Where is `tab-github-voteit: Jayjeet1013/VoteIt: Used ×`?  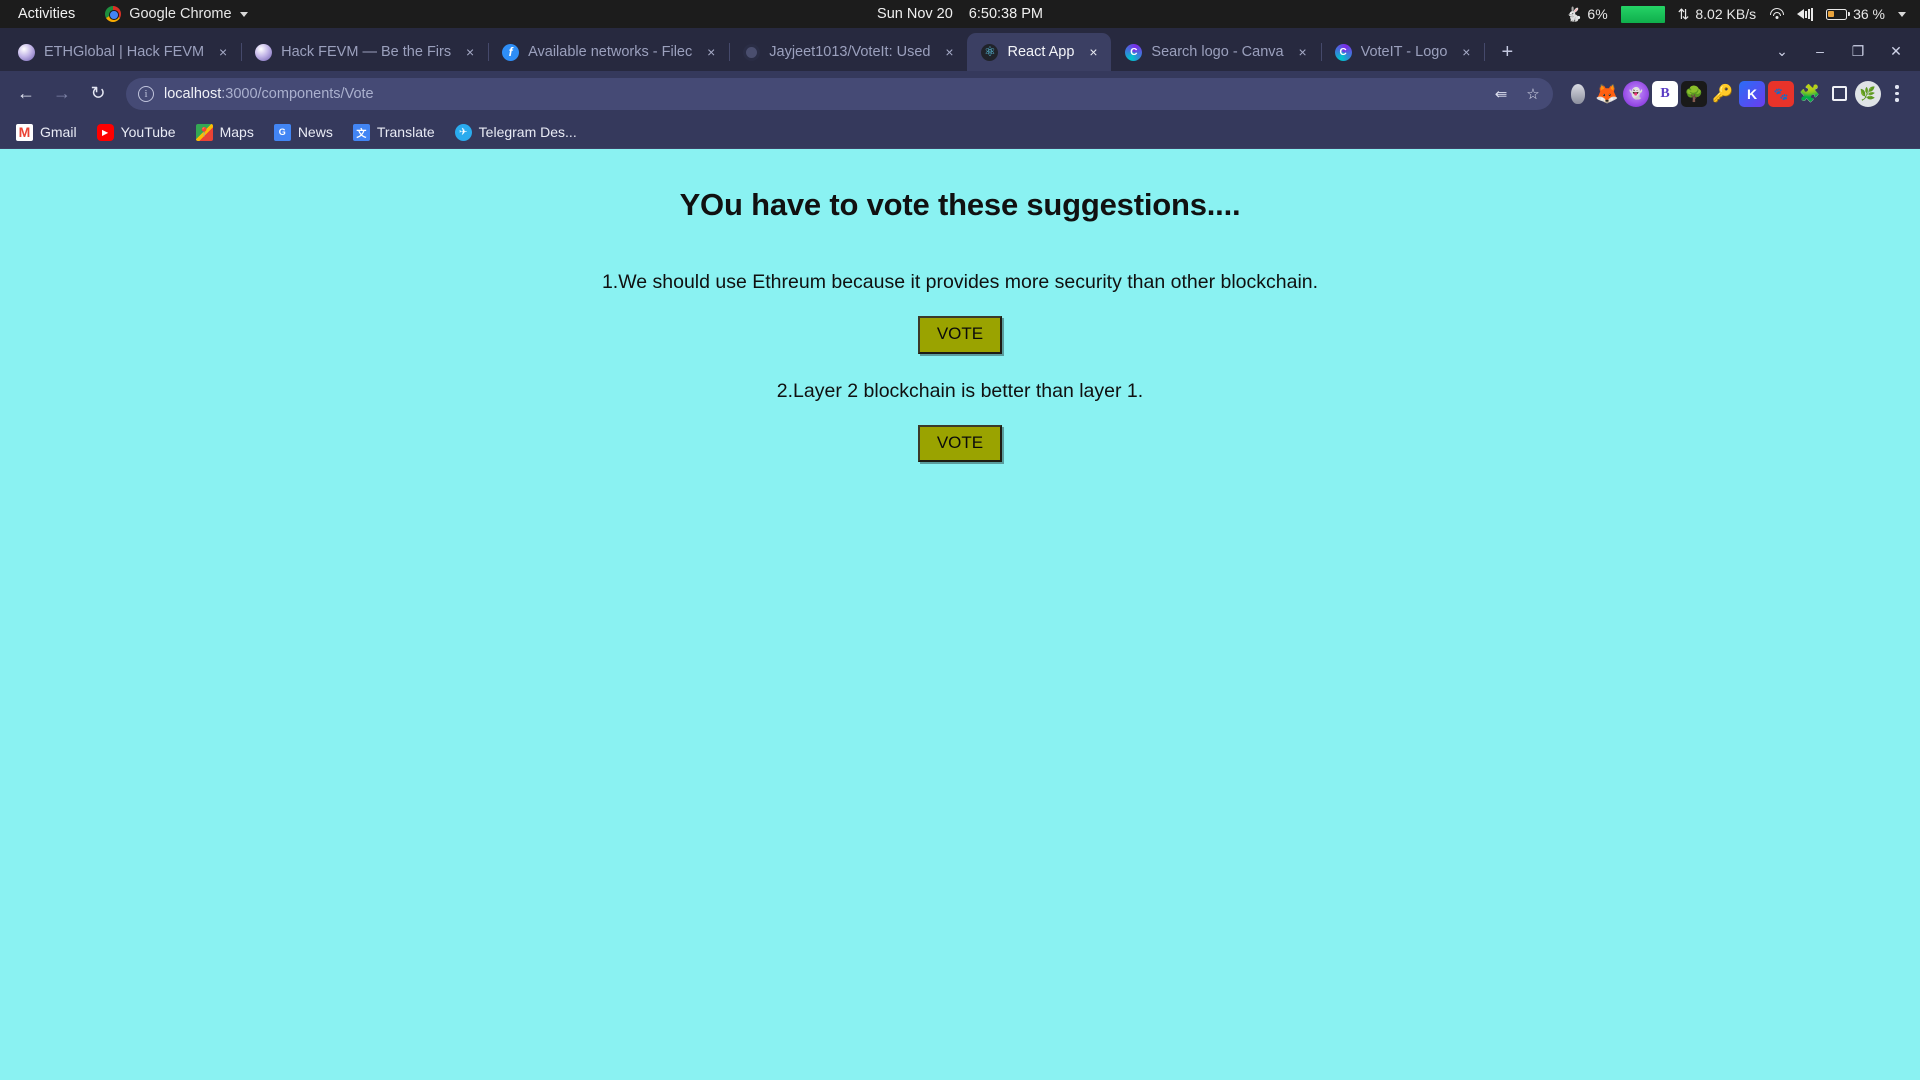 tab-github-voteit: Jayjeet1013/VoteIt: Used × is located at coordinates (849, 52).